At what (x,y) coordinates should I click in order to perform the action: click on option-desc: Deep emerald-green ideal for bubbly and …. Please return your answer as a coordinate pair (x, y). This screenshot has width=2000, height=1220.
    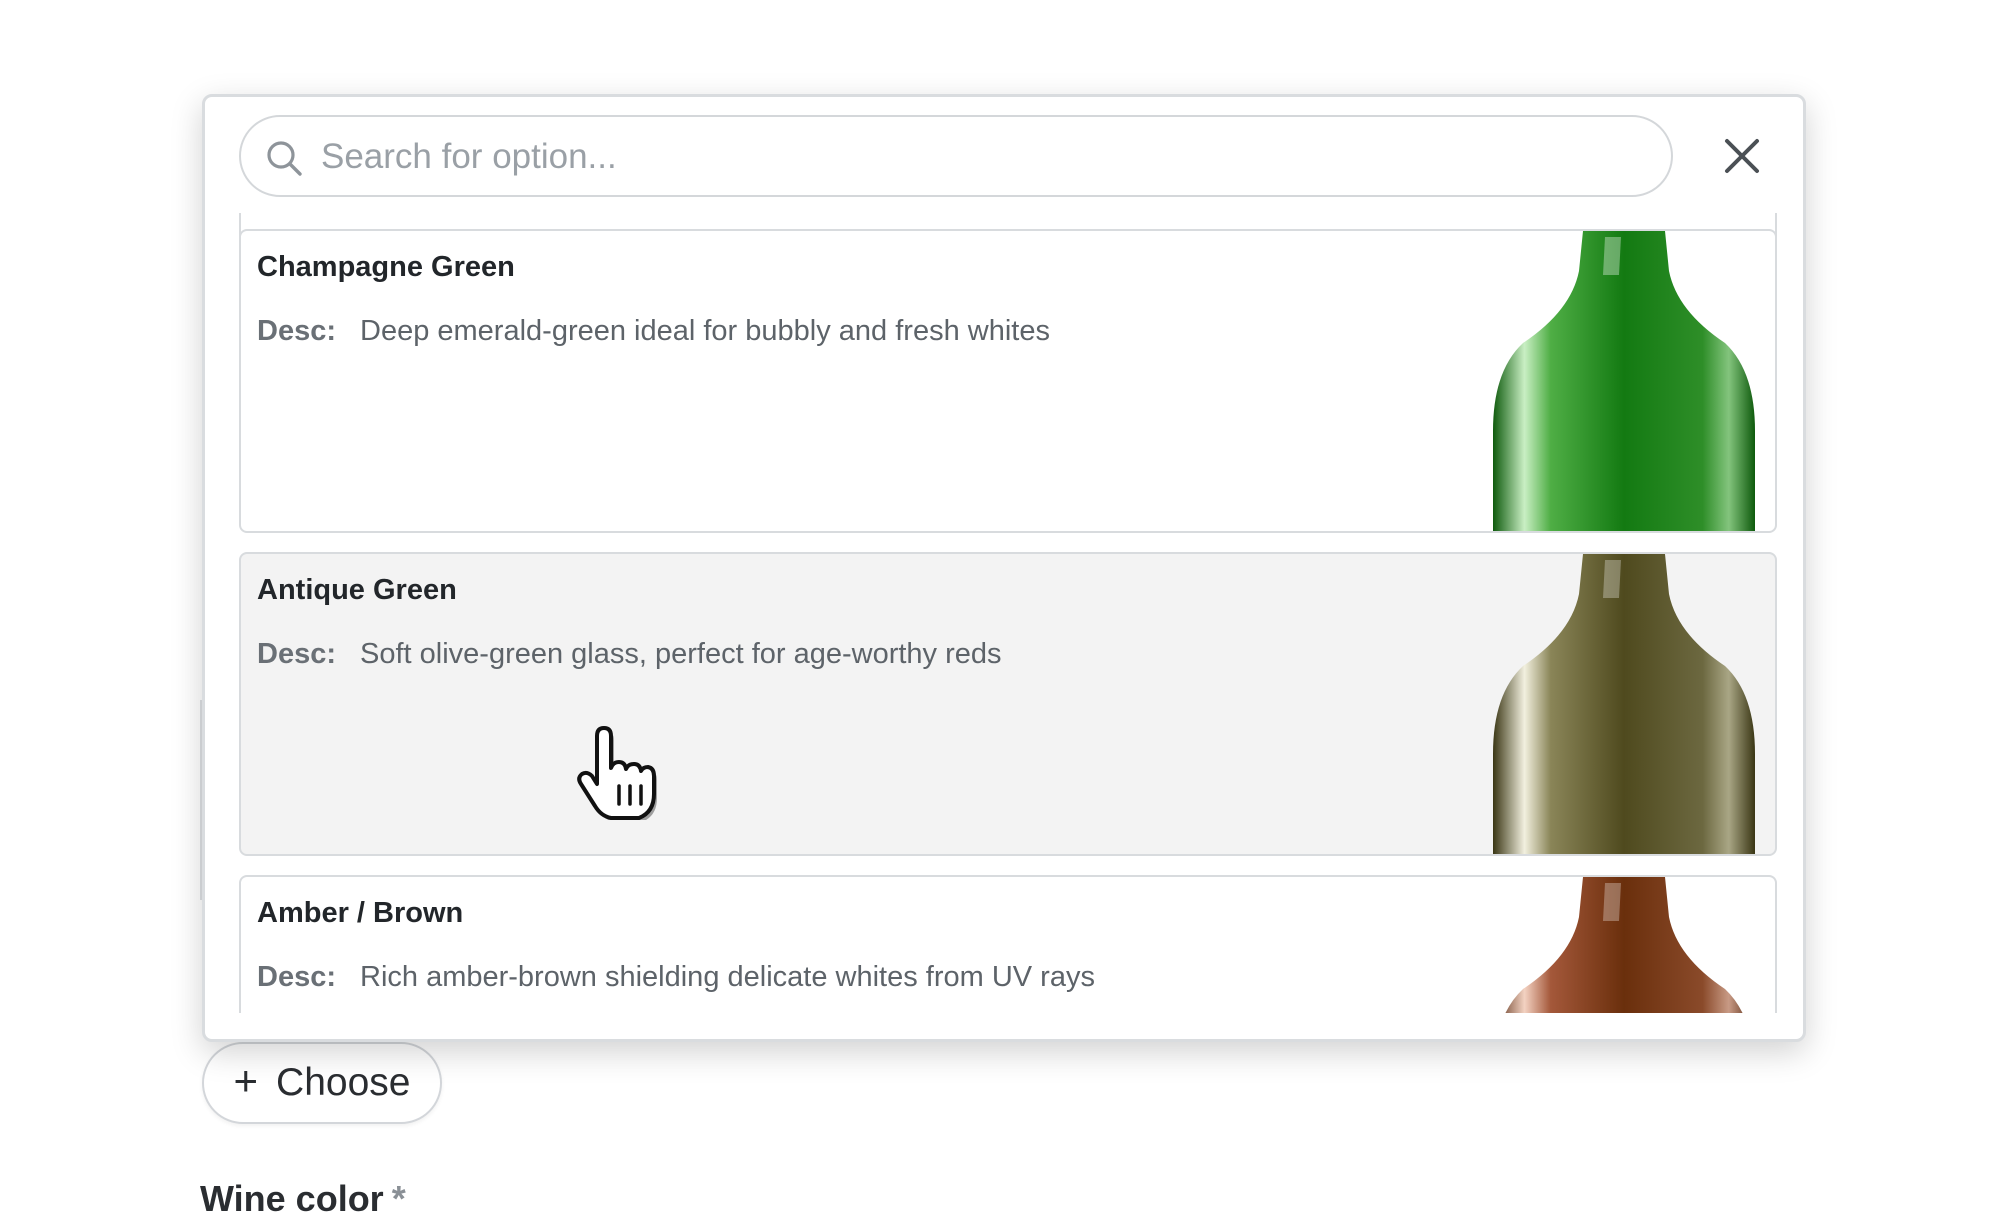
    Looking at the image, I should click on (705, 331).